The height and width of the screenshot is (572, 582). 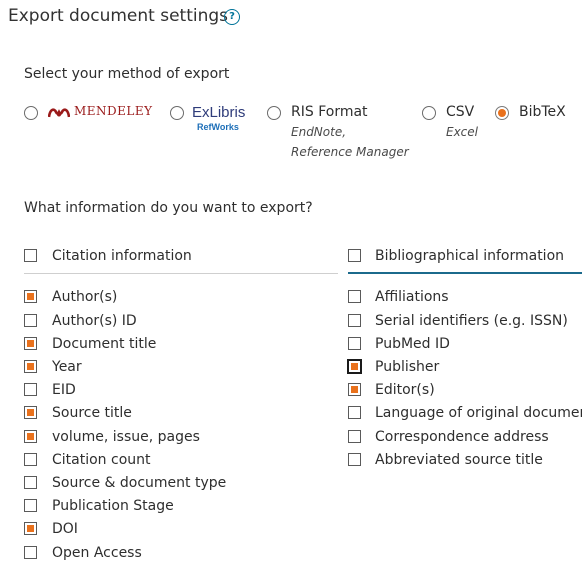 I want to click on label-serial-identifiers: Serial identifiers (e.g. ISSN), so click(x=471, y=321).